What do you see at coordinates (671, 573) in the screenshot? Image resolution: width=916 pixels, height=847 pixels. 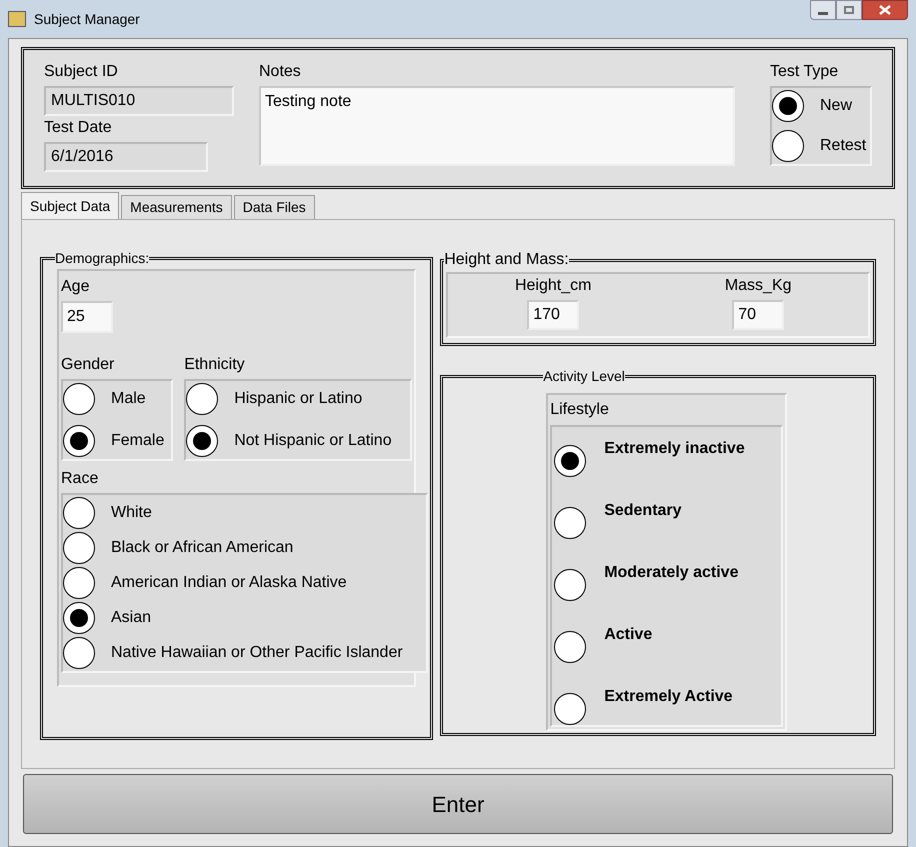 I see `radio-label: Moderately active` at bounding box center [671, 573].